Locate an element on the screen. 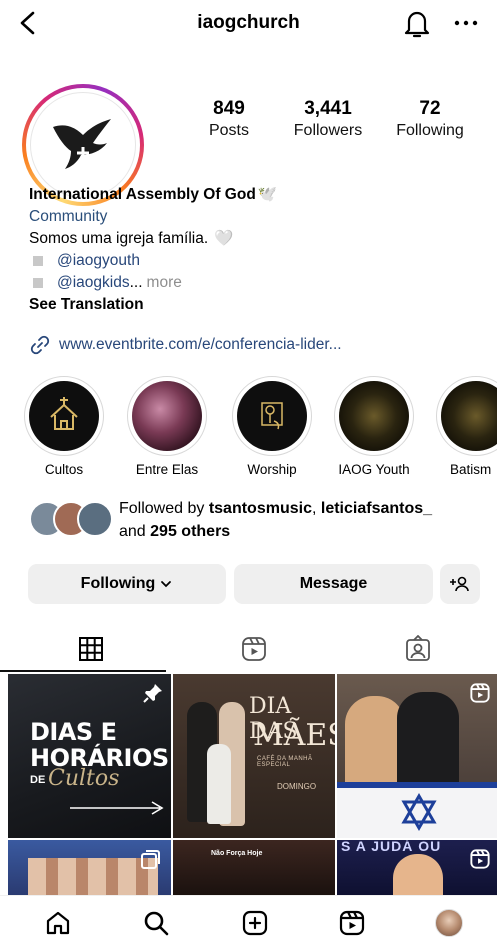  more-options-icon is located at coordinates (466, 23).